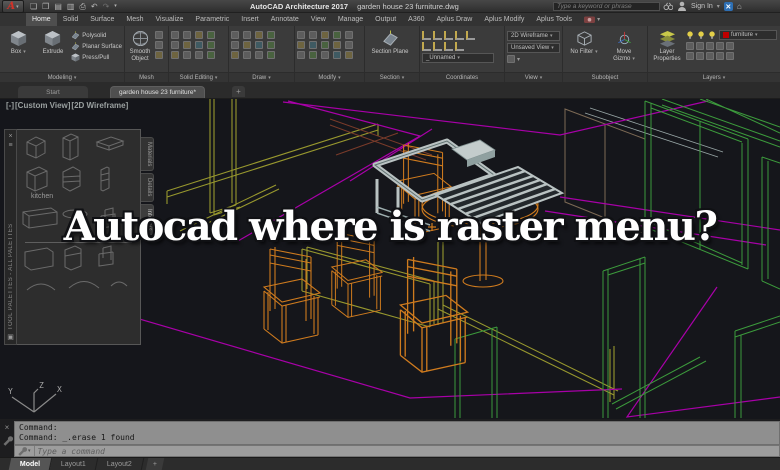  I want to click on tab-solid: Solid, so click(71, 19).